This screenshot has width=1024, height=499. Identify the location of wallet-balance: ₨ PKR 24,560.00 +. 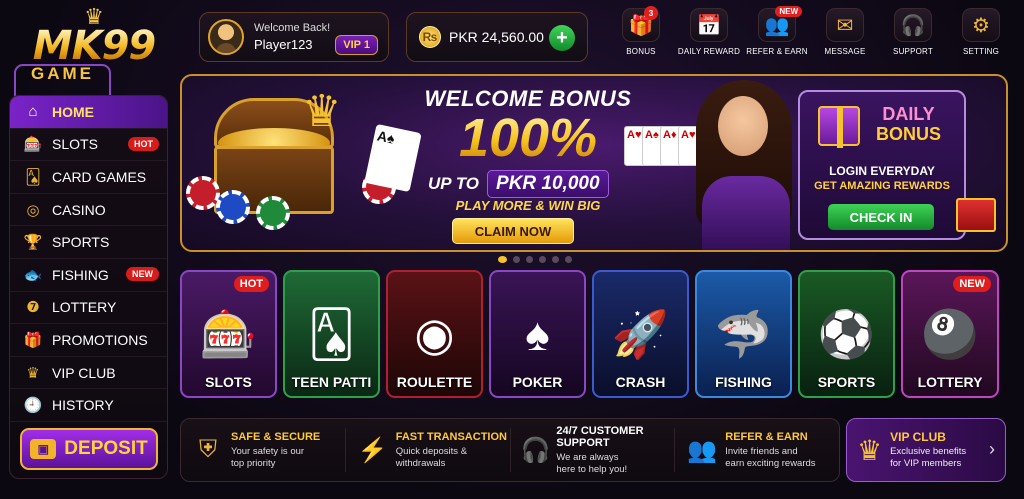
(497, 37).